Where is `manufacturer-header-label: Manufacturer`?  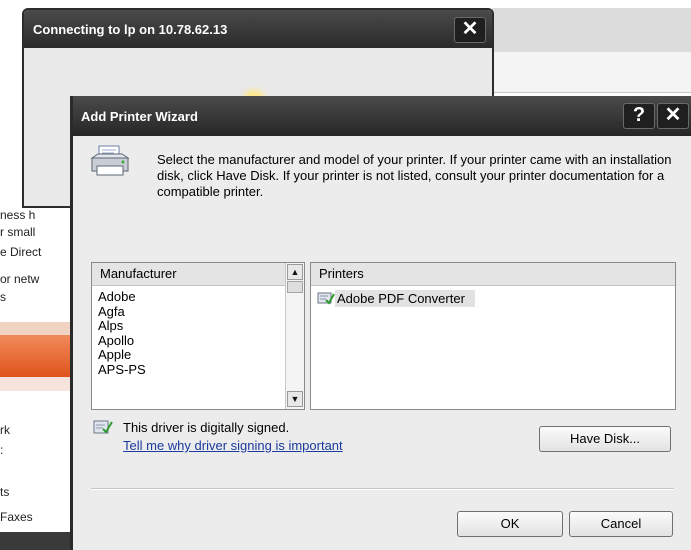
manufacturer-header-label: Manufacturer is located at coordinates (138, 273).